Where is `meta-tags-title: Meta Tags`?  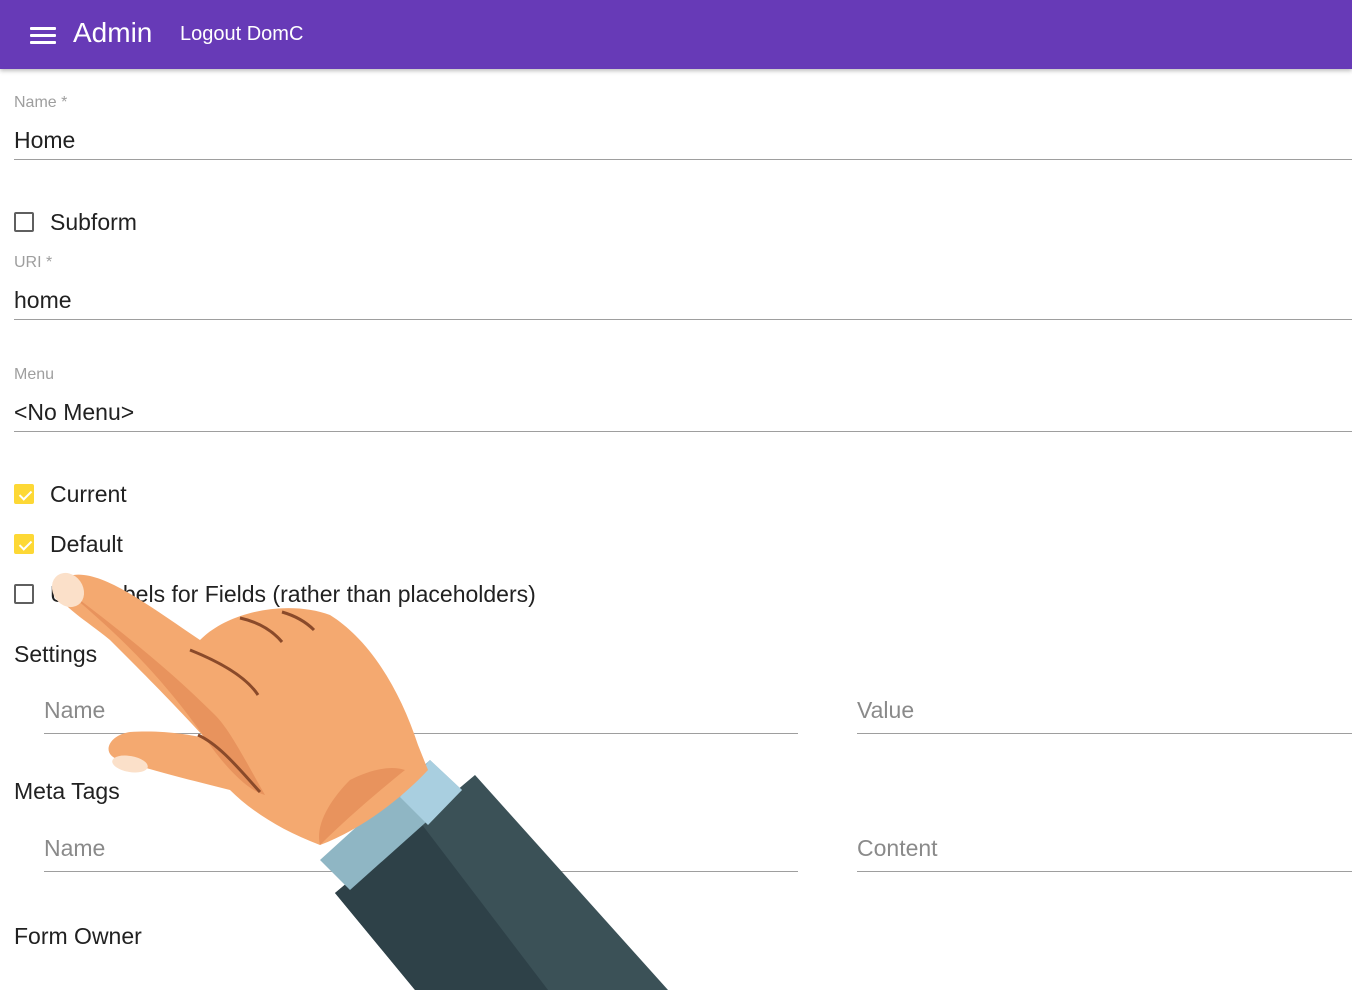 meta-tags-title: Meta Tags is located at coordinates (67, 791).